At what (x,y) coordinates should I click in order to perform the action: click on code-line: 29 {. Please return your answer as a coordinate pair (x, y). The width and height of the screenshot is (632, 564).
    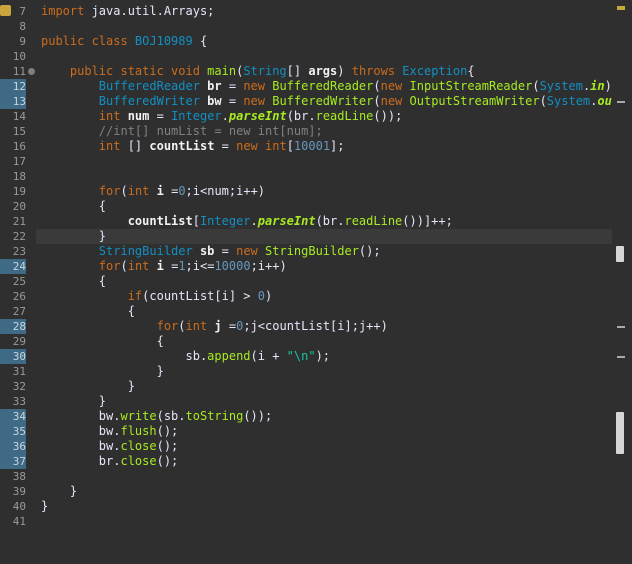
    Looking at the image, I should click on (316, 341).